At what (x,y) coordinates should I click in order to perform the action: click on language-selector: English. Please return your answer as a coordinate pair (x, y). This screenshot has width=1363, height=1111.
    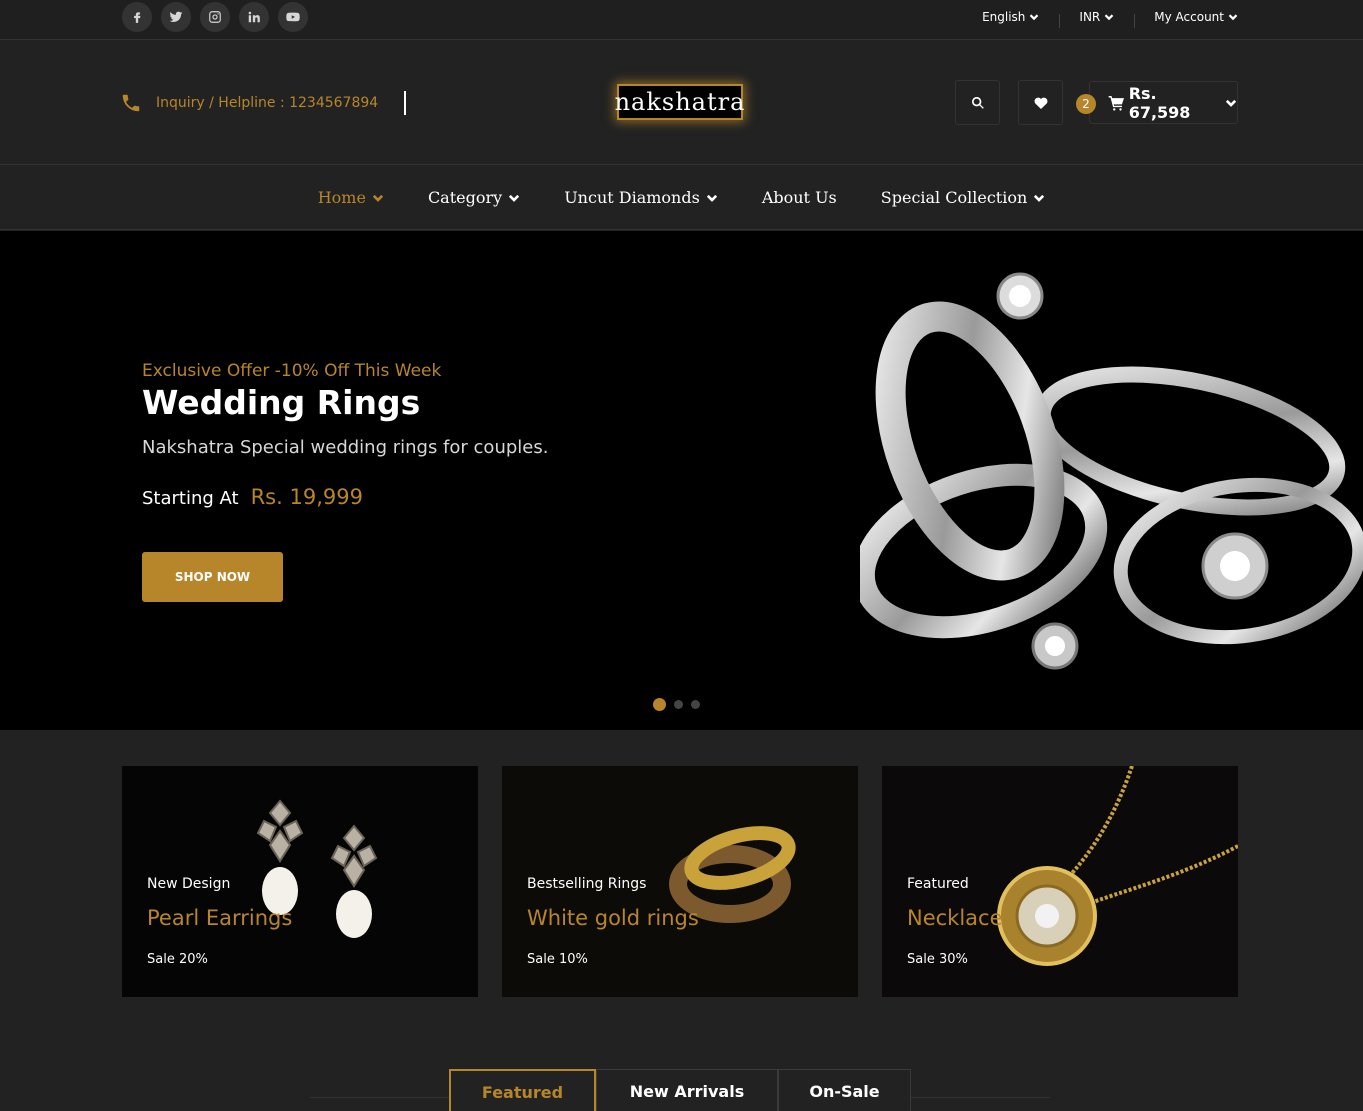
    Looking at the image, I should click on (1010, 17).